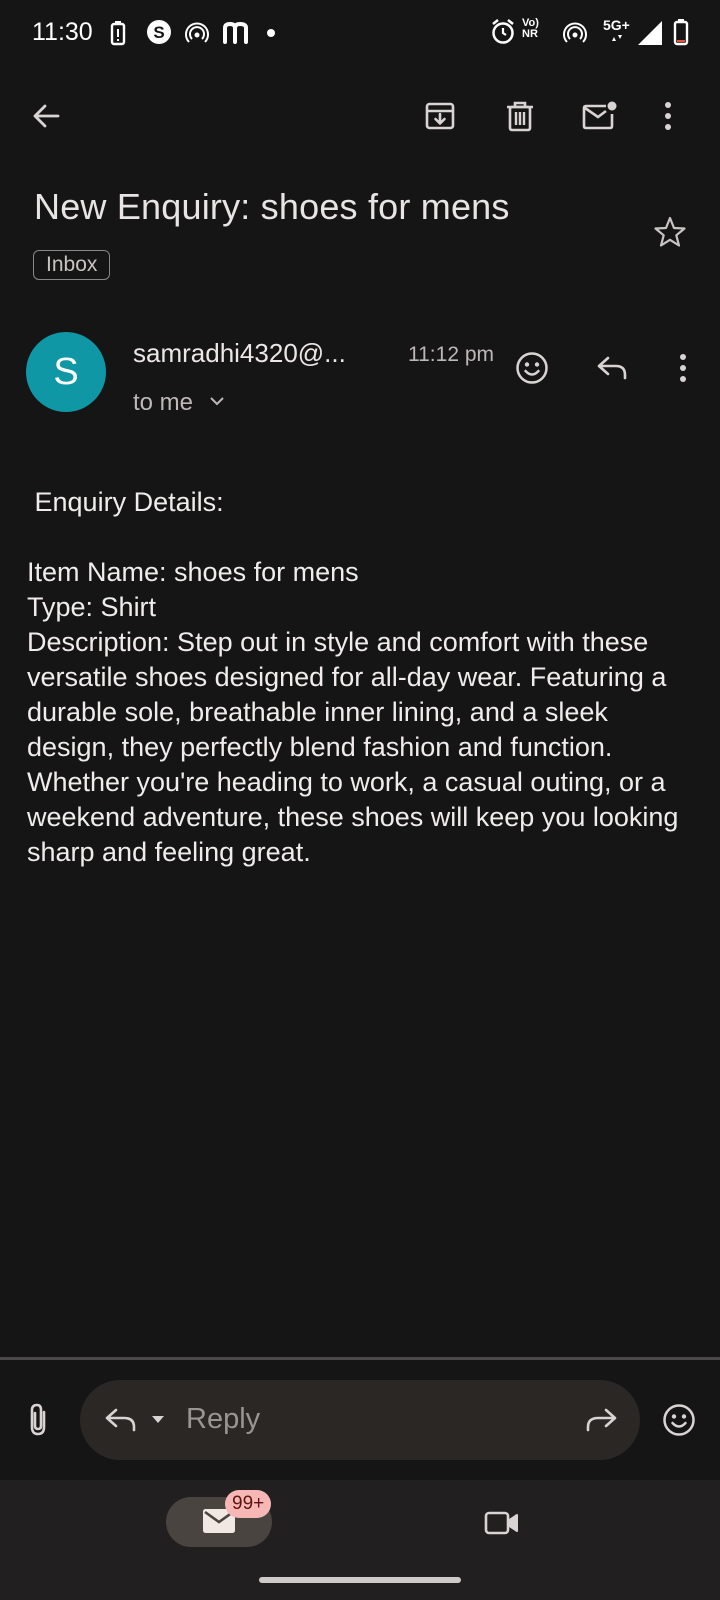  I want to click on avatar: S, so click(66, 372).